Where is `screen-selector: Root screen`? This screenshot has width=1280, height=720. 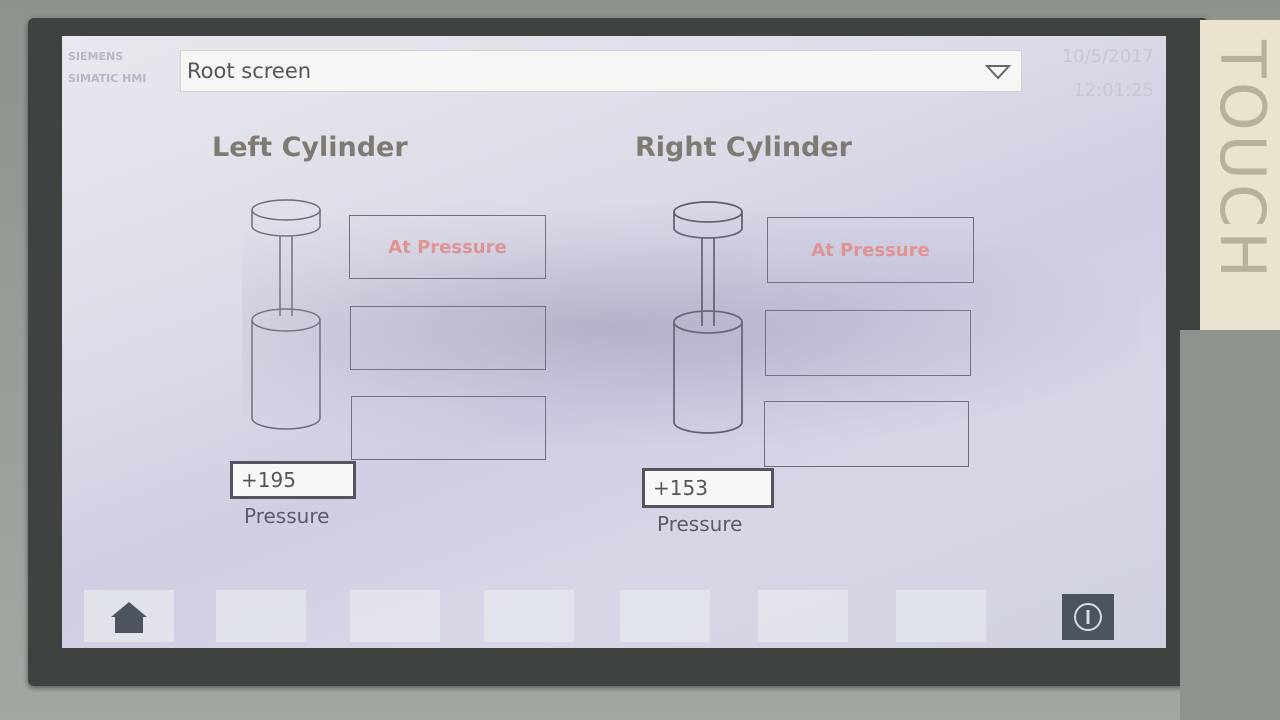
screen-selector: Root screen is located at coordinates (601, 71).